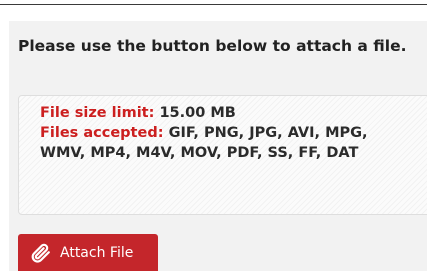 This screenshot has height=271, width=427. What do you see at coordinates (102, 133) in the screenshot?
I see `files-accepted-label: Files accepted:` at bounding box center [102, 133].